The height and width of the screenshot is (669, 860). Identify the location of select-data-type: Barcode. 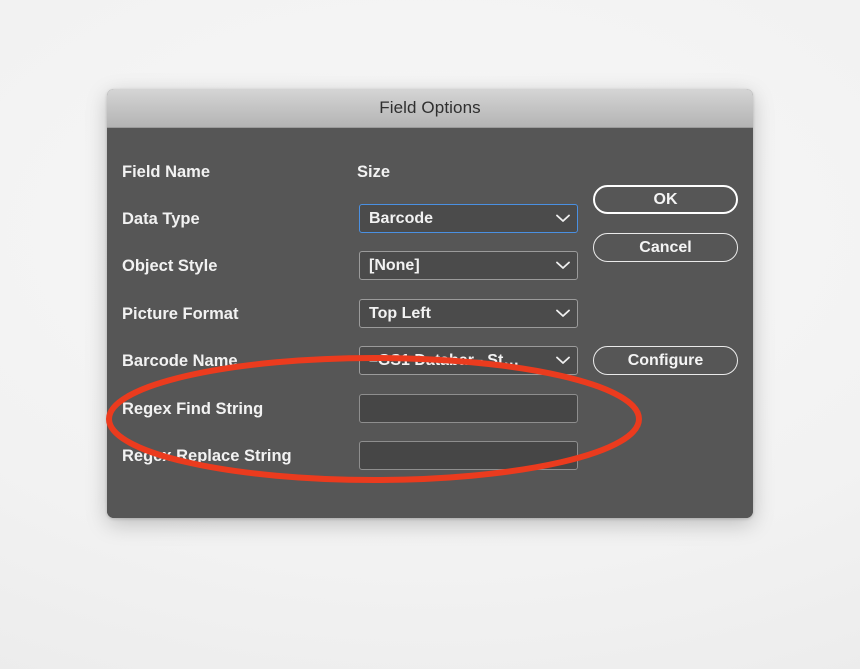
(468, 218).